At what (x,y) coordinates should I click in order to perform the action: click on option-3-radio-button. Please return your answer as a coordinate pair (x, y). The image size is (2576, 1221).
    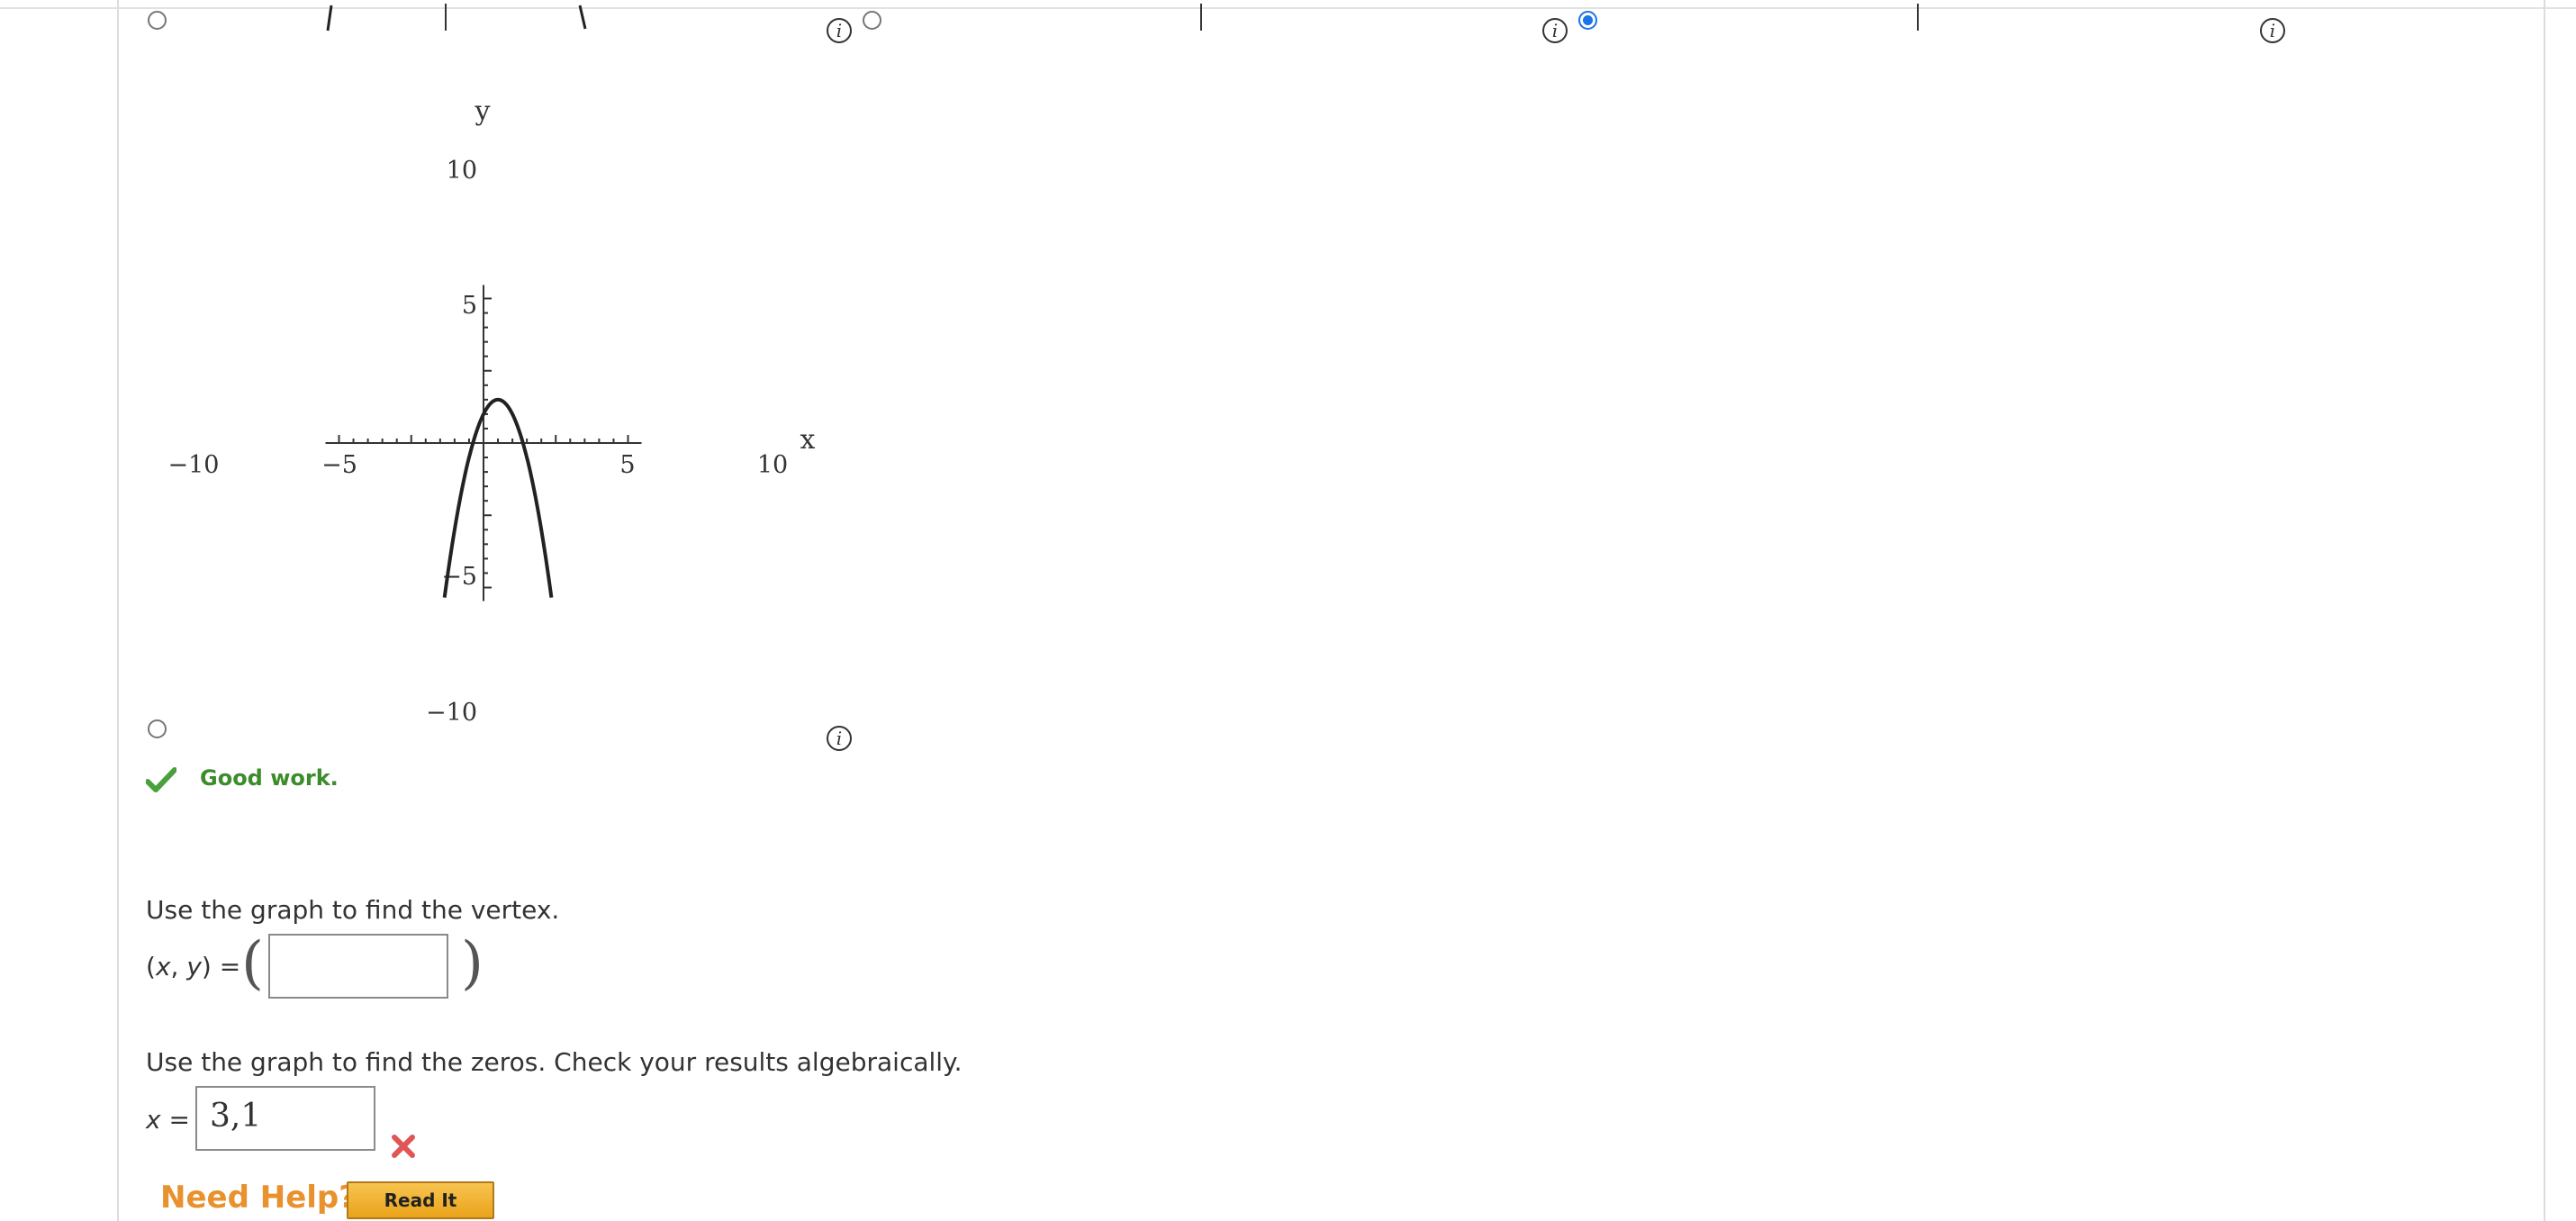
    Looking at the image, I should click on (1587, 20).